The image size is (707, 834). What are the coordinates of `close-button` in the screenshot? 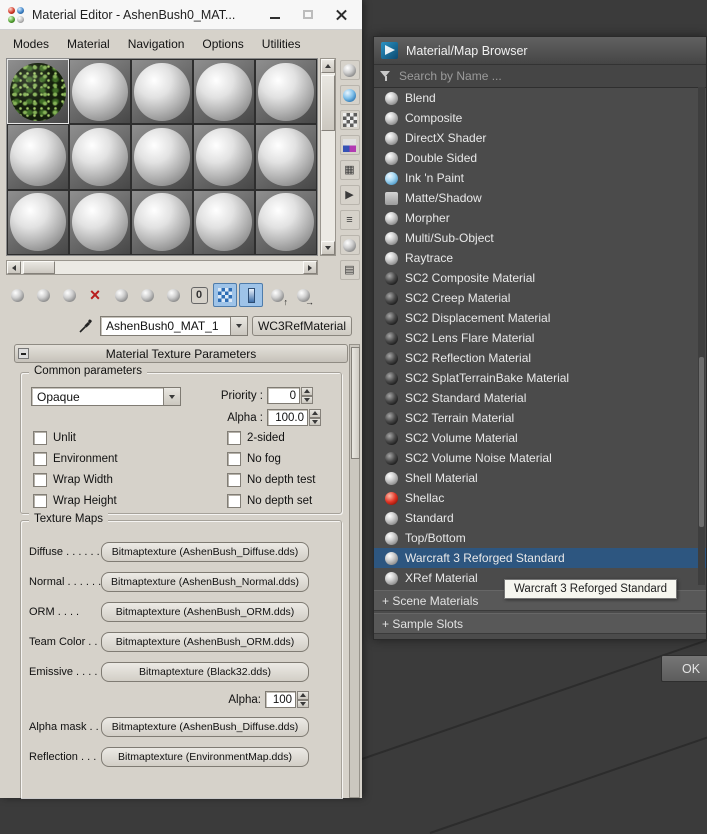 It's located at (341, 15).